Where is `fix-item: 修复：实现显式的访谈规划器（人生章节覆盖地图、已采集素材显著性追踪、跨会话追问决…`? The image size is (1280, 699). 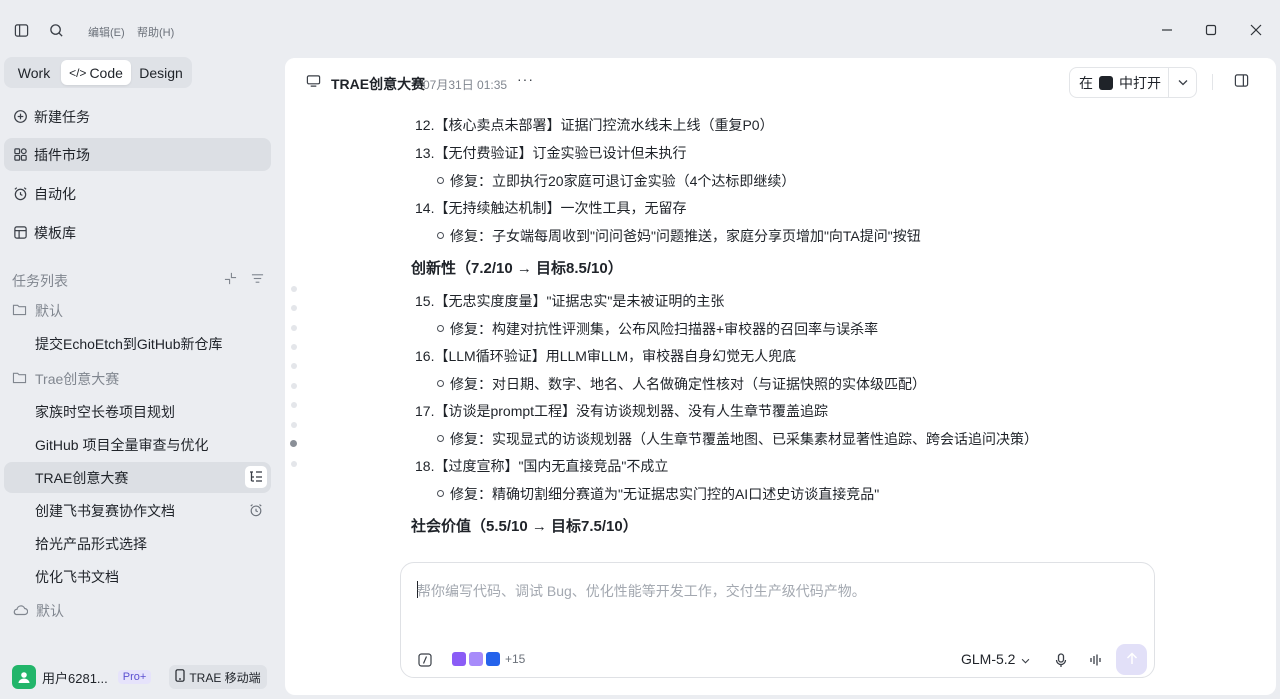 fix-item: 修复：实现显式的访谈规划器（人生章节覆盖地图、已采集素材显著性追踪、跨会话追问决… is located at coordinates (737, 439).